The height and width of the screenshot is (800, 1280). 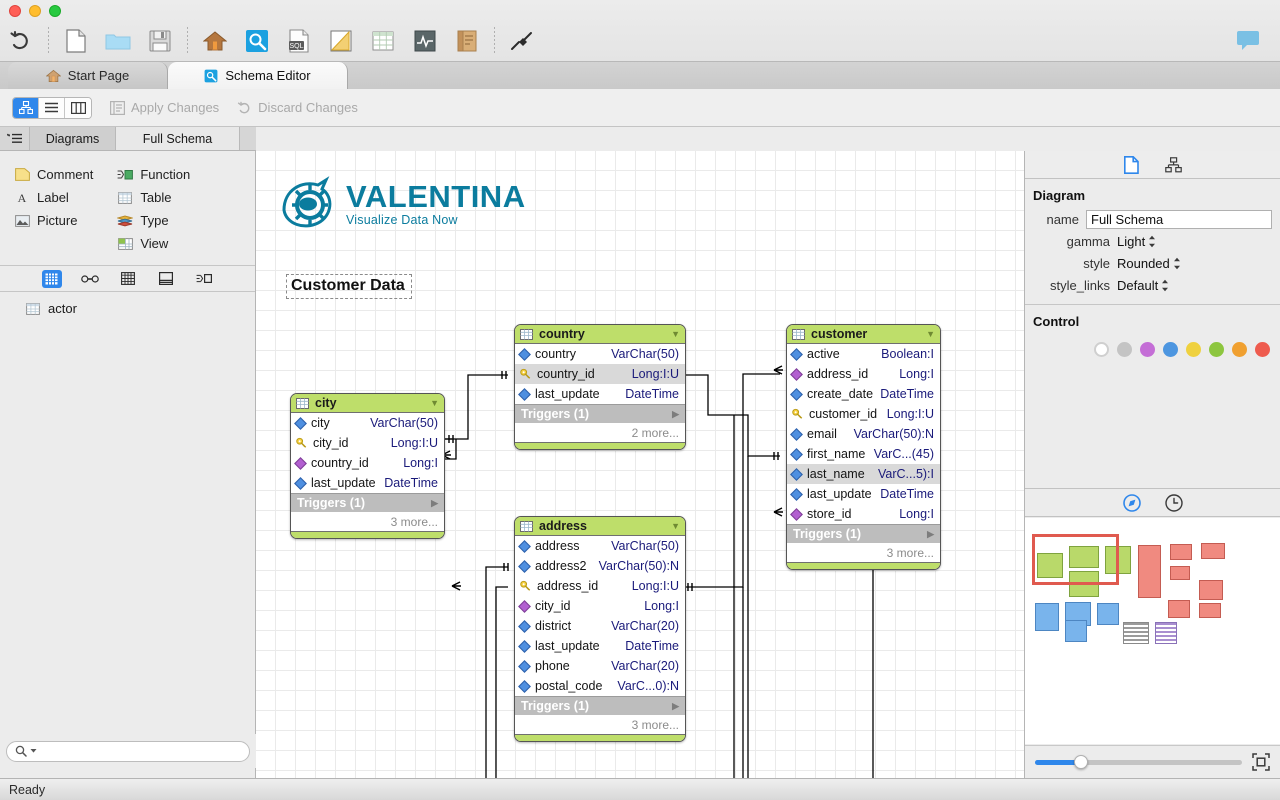 I want to click on er-field-row: city_id Long:I:U, so click(x=367, y=443).